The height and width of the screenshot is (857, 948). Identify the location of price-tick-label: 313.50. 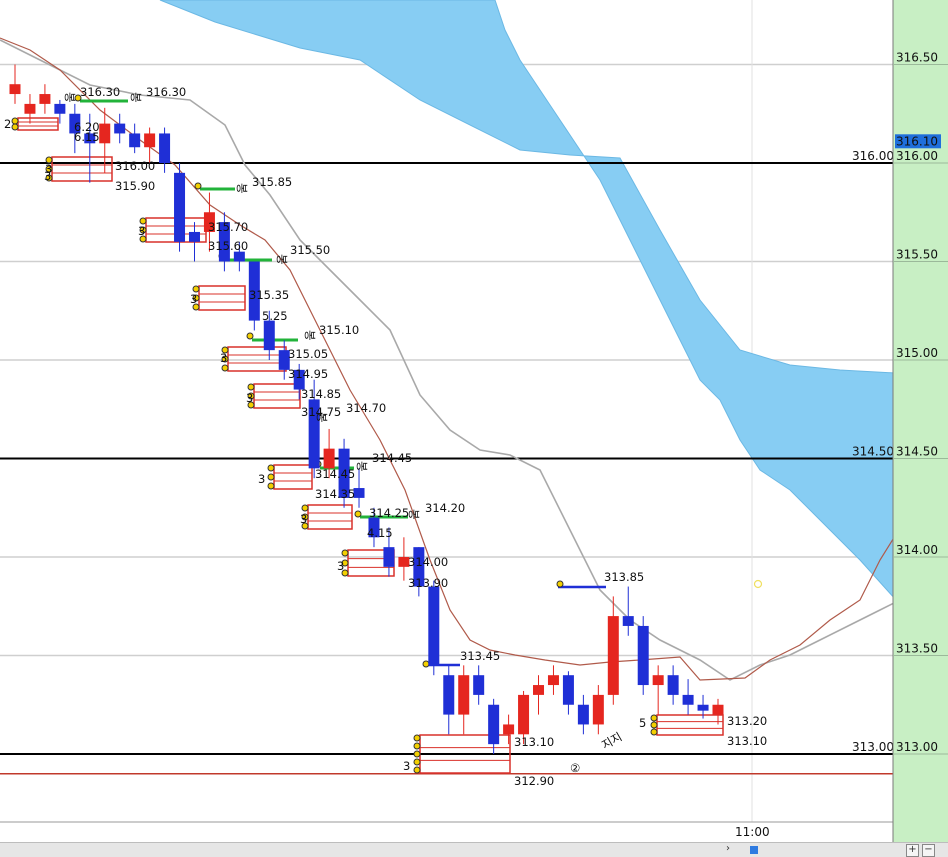
(917, 649).